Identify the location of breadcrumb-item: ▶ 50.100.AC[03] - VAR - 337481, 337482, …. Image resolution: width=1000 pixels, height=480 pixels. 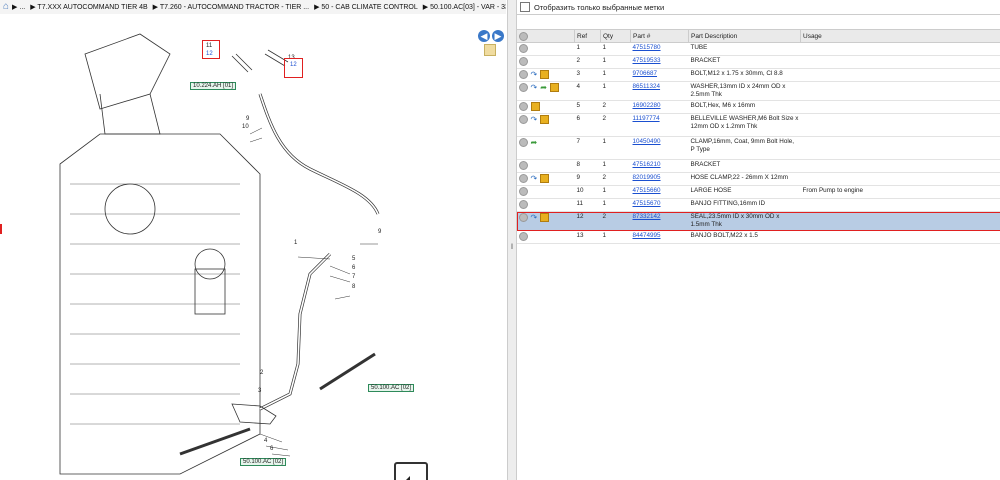
(464, 7).